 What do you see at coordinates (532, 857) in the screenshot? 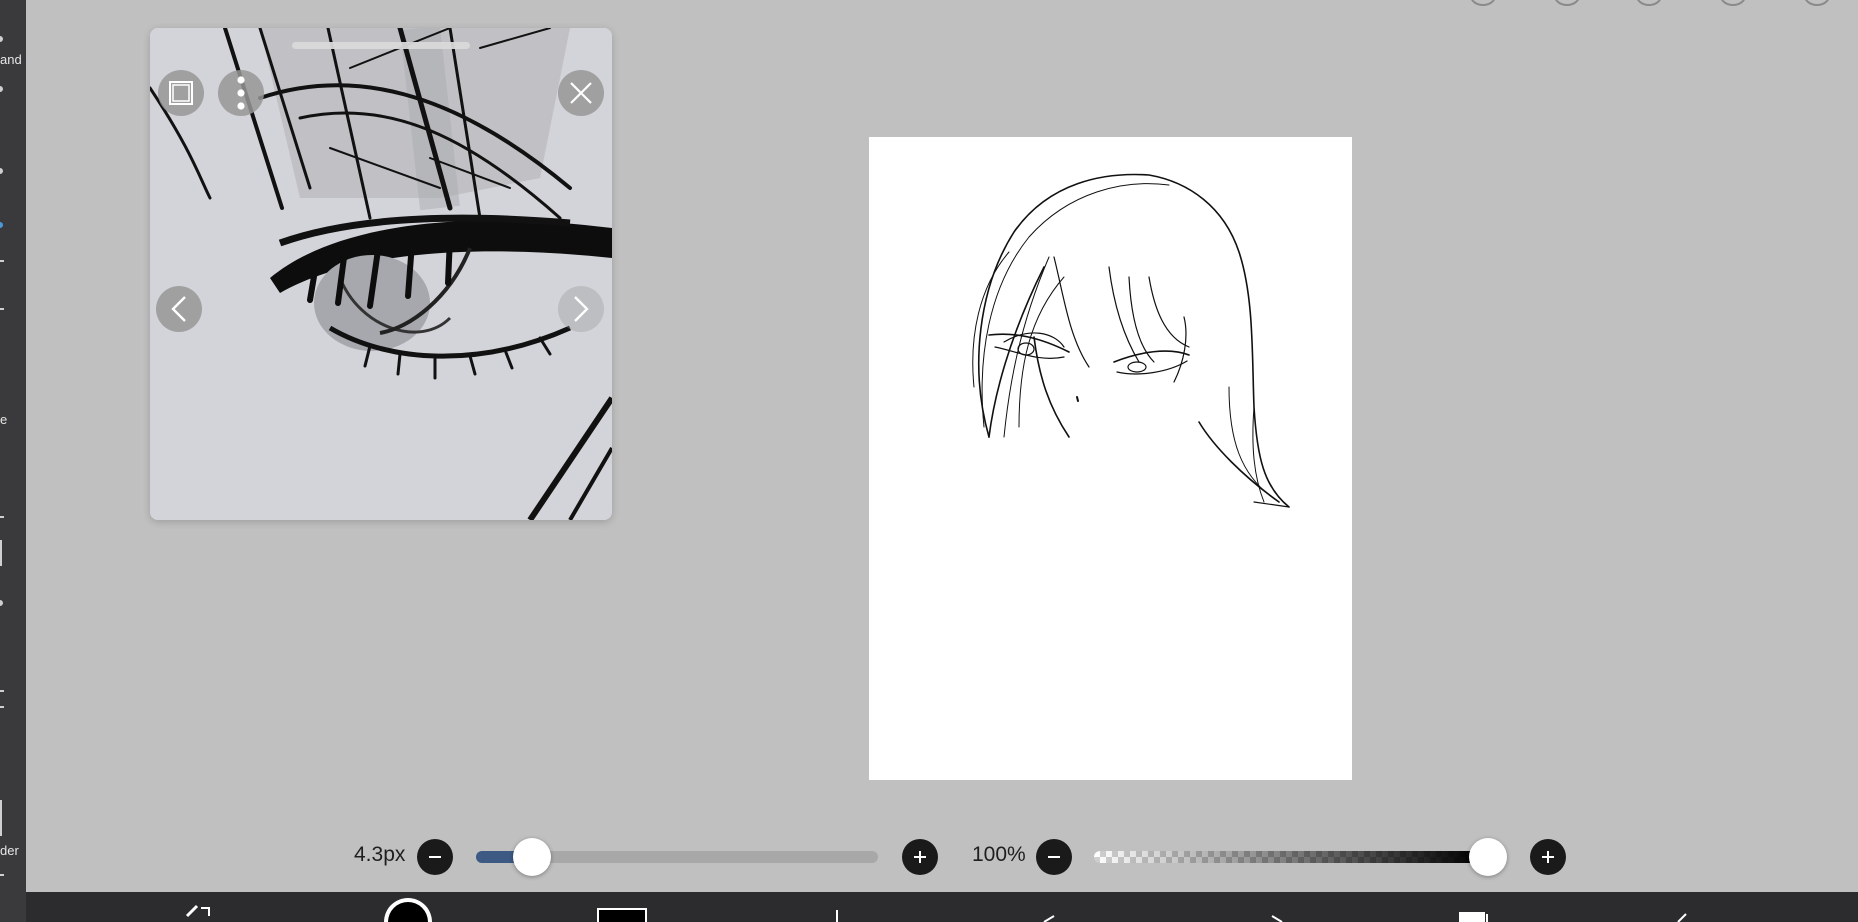
I see `brush-size-knob` at bounding box center [532, 857].